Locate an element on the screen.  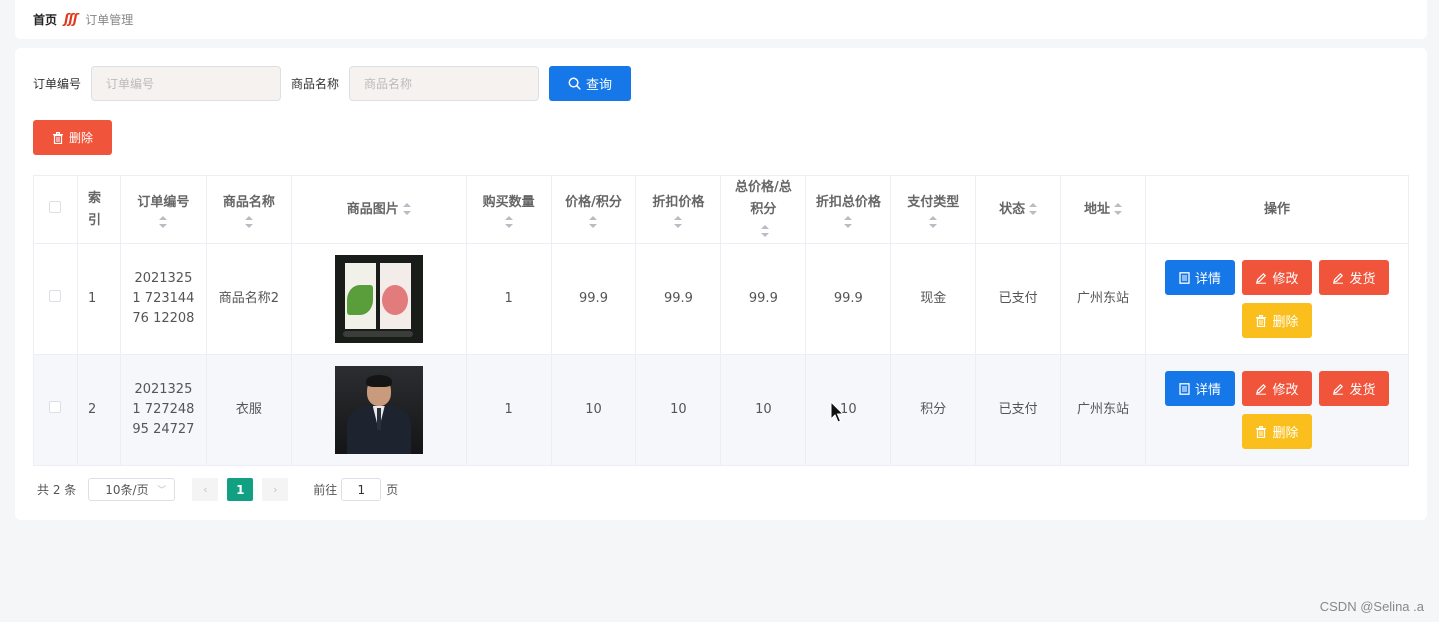
product-name-input is located at coordinates (444, 83).